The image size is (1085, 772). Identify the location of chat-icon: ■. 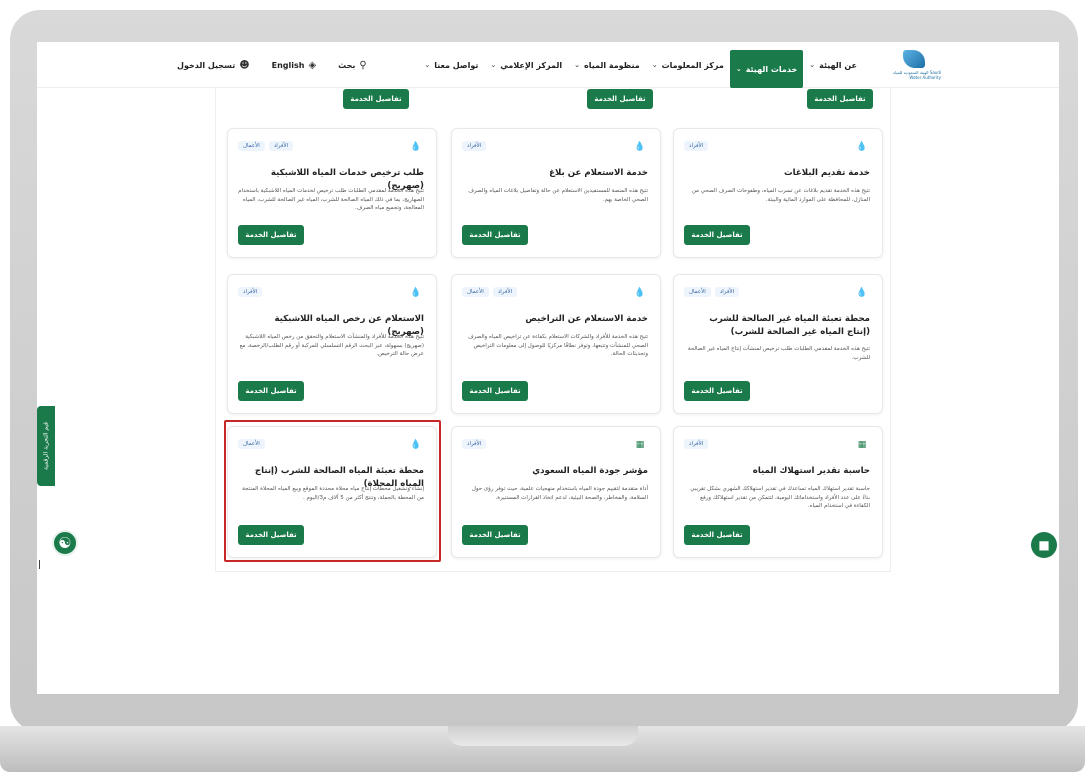
(1044, 545).